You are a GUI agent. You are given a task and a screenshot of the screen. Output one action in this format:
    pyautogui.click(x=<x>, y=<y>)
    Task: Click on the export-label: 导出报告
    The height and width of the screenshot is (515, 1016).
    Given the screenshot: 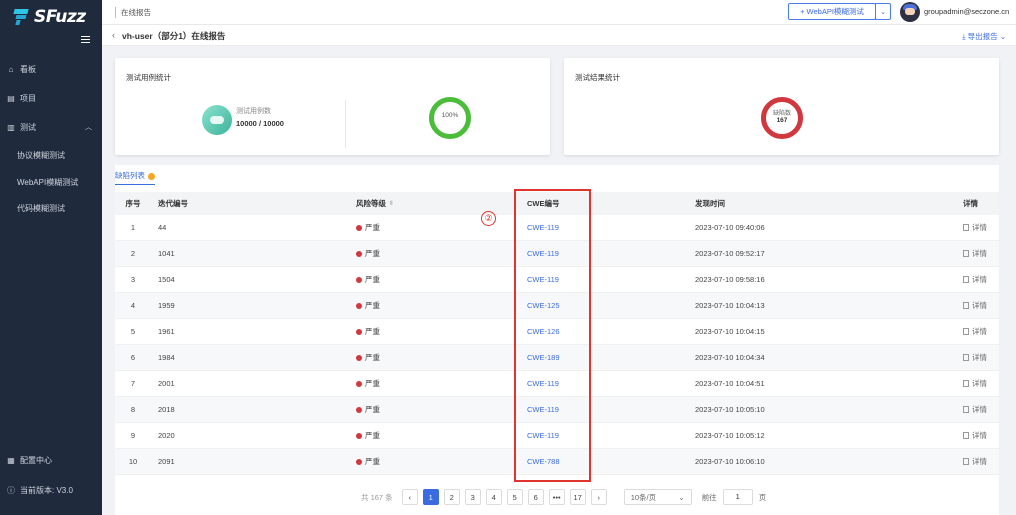 What is the action you would take?
    pyautogui.click(x=982, y=36)
    